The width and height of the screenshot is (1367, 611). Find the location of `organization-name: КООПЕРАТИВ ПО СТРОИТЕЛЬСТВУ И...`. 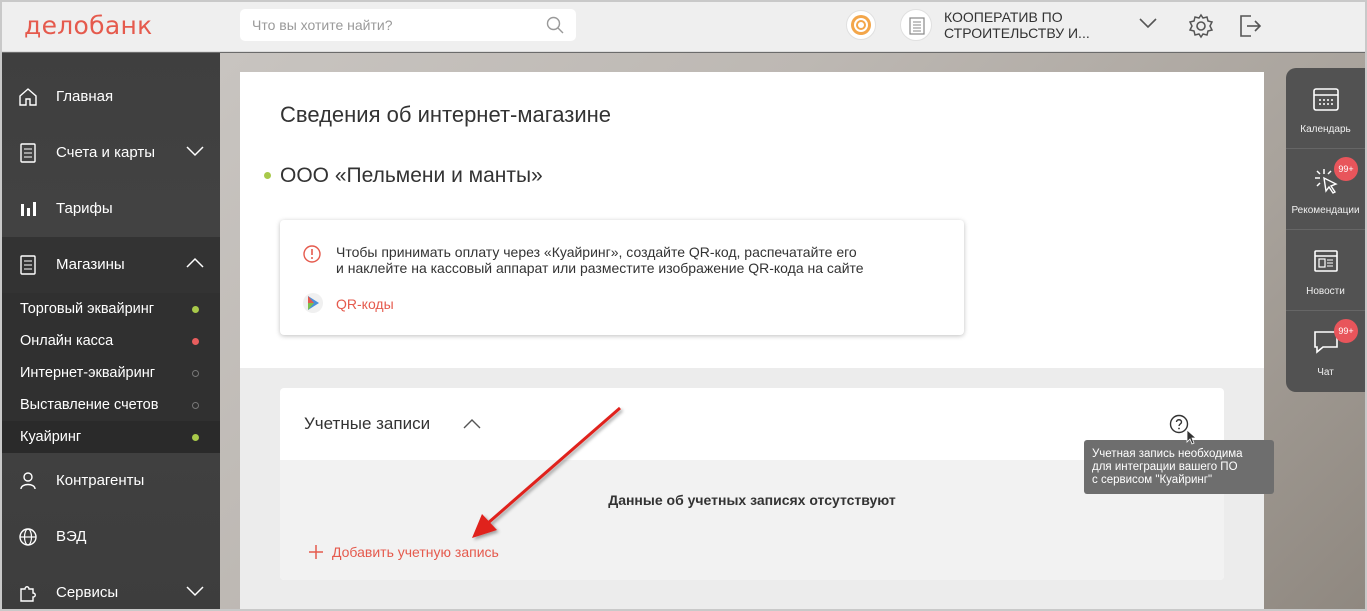

organization-name: КООПЕРАТИВ ПО СТРОИТЕЛЬСТВУ И... is located at coordinates (1029, 25).